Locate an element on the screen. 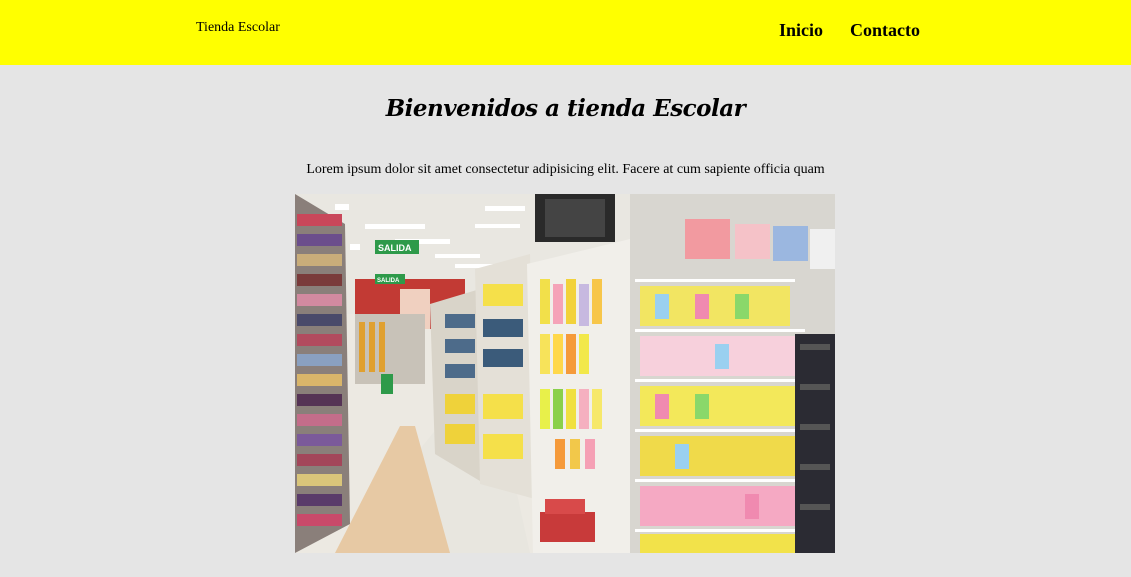 The image size is (1131, 577). page-title: Bienvenidos a tienda Escolar is located at coordinates (565, 108).